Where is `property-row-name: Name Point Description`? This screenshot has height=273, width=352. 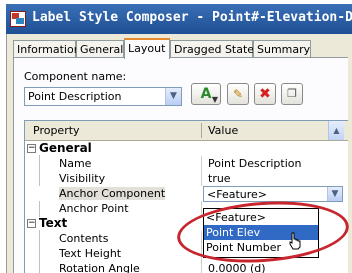
property-row-name: Name Point Description is located at coordinates (176, 163).